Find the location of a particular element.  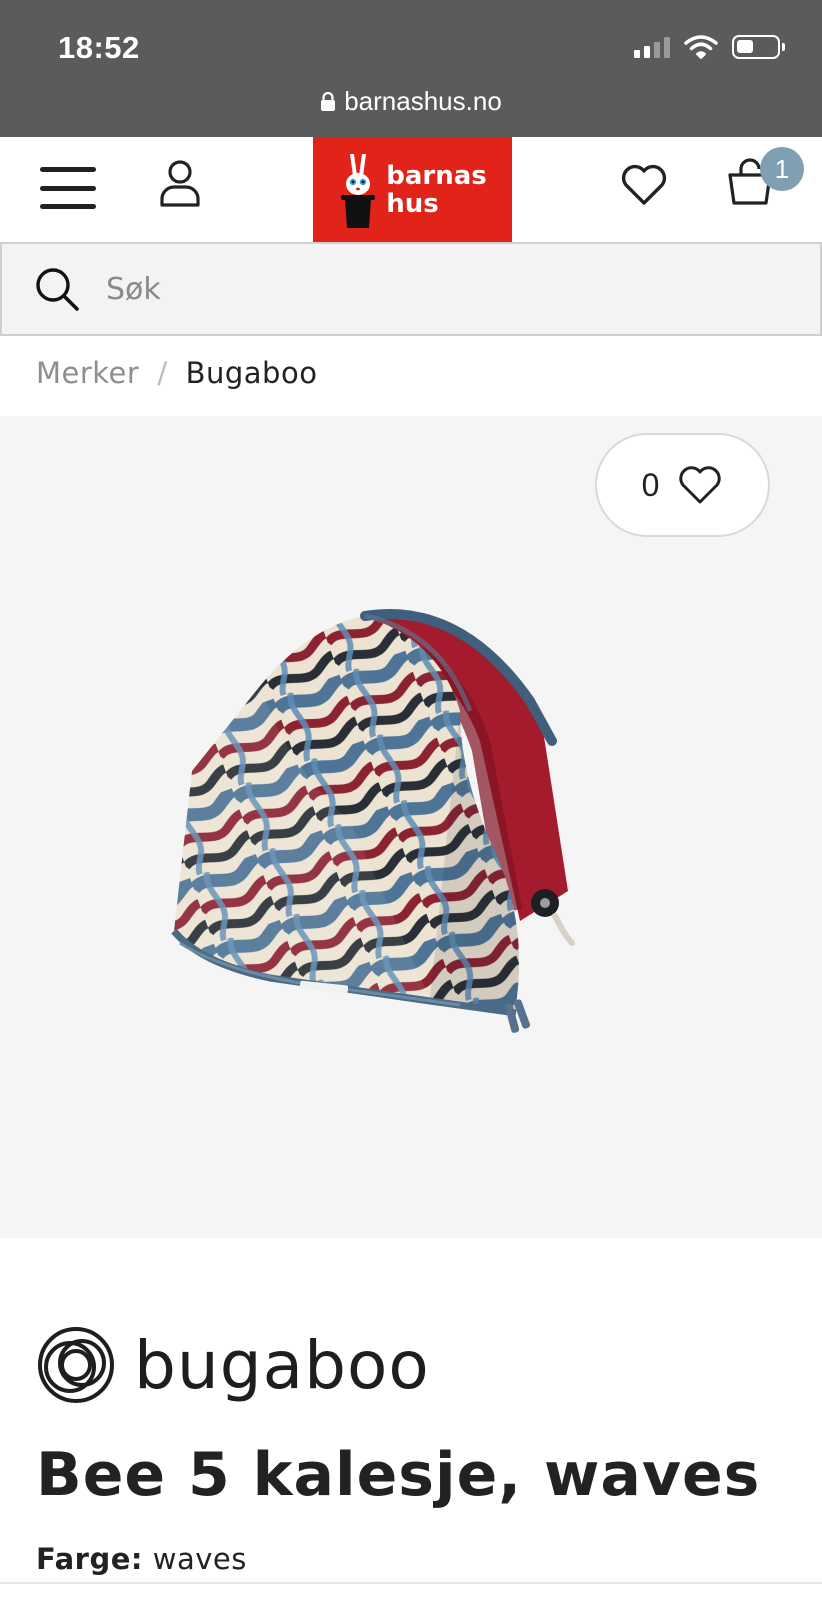

product-color: Farge: waves is located at coordinates (141, 1559).